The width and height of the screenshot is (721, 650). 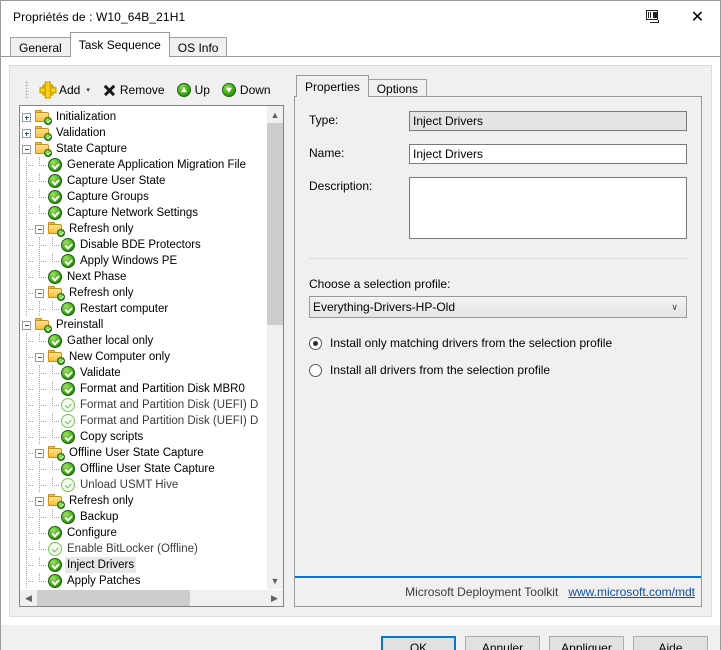 I want to click on tree-item: Initialization, so click(x=144, y=117).